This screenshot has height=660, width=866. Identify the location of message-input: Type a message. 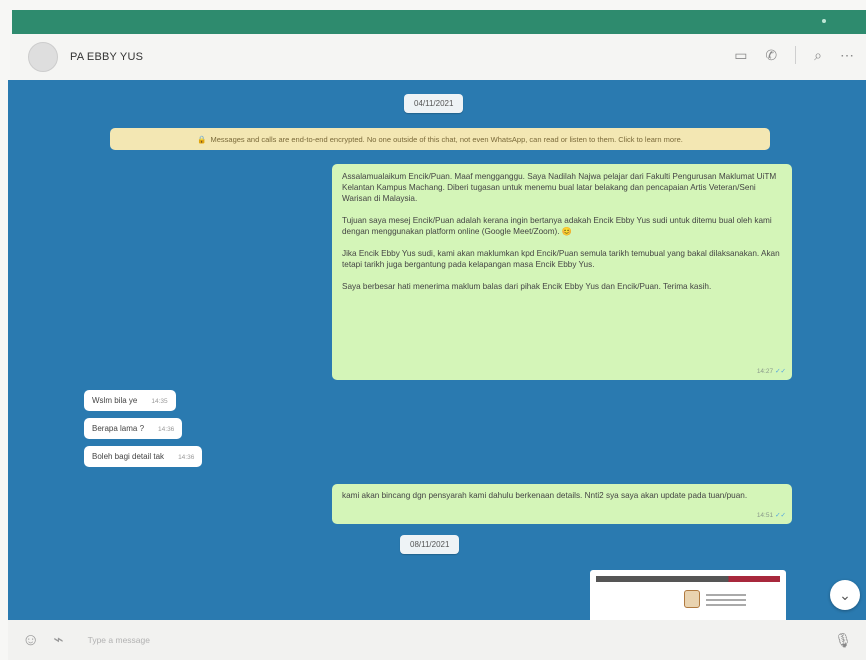
(438, 640).